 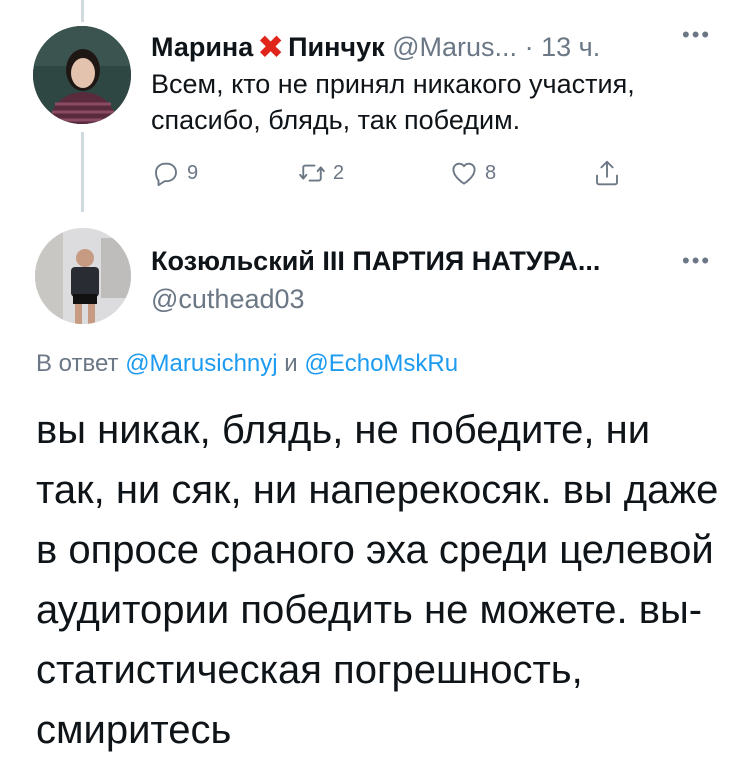 What do you see at coordinates (336, 47) in the screenshot?
I see `author-name-last: Пинчук` at bounding box center [336, 47].